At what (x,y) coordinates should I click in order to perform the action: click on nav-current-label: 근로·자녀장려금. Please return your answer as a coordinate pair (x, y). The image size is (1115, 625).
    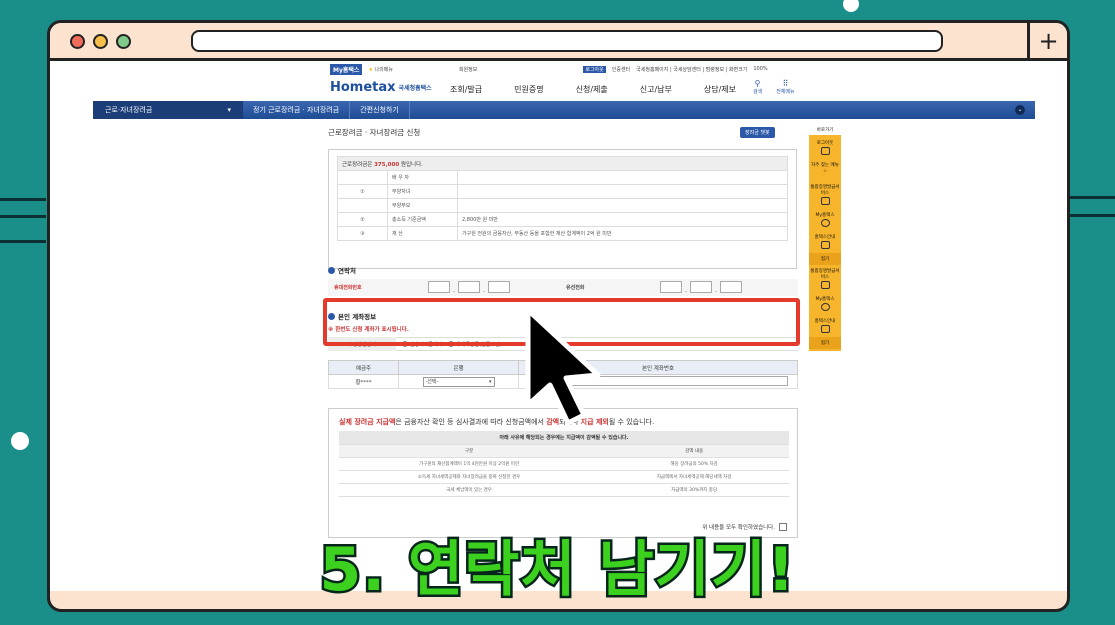
    Looking at the image, I should click on (129, 110).